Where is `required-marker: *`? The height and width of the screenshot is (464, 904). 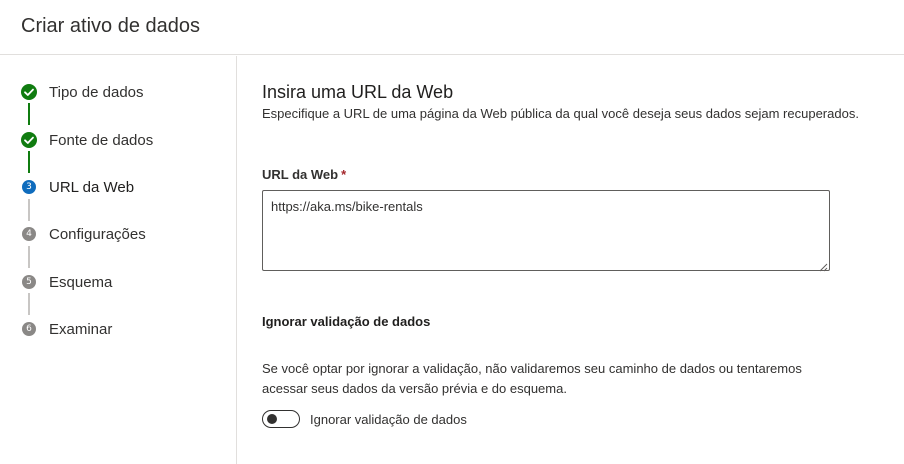 required-marker: * is located at coordinates (344, 174).